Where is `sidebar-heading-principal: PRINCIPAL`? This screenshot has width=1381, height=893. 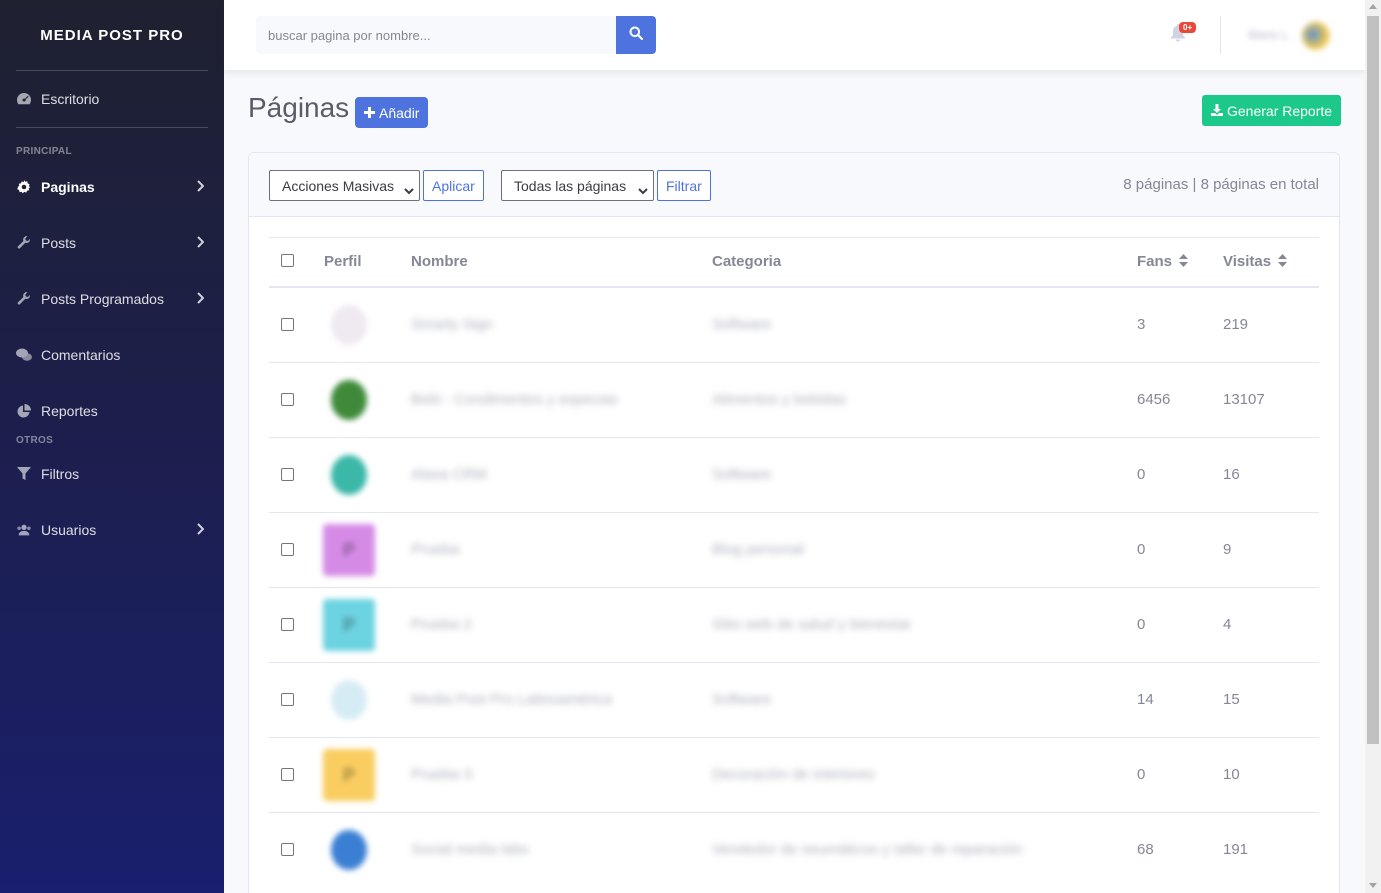 sidebar-heading-principal: PRINCIPAL is located at coordinates (44, 151).